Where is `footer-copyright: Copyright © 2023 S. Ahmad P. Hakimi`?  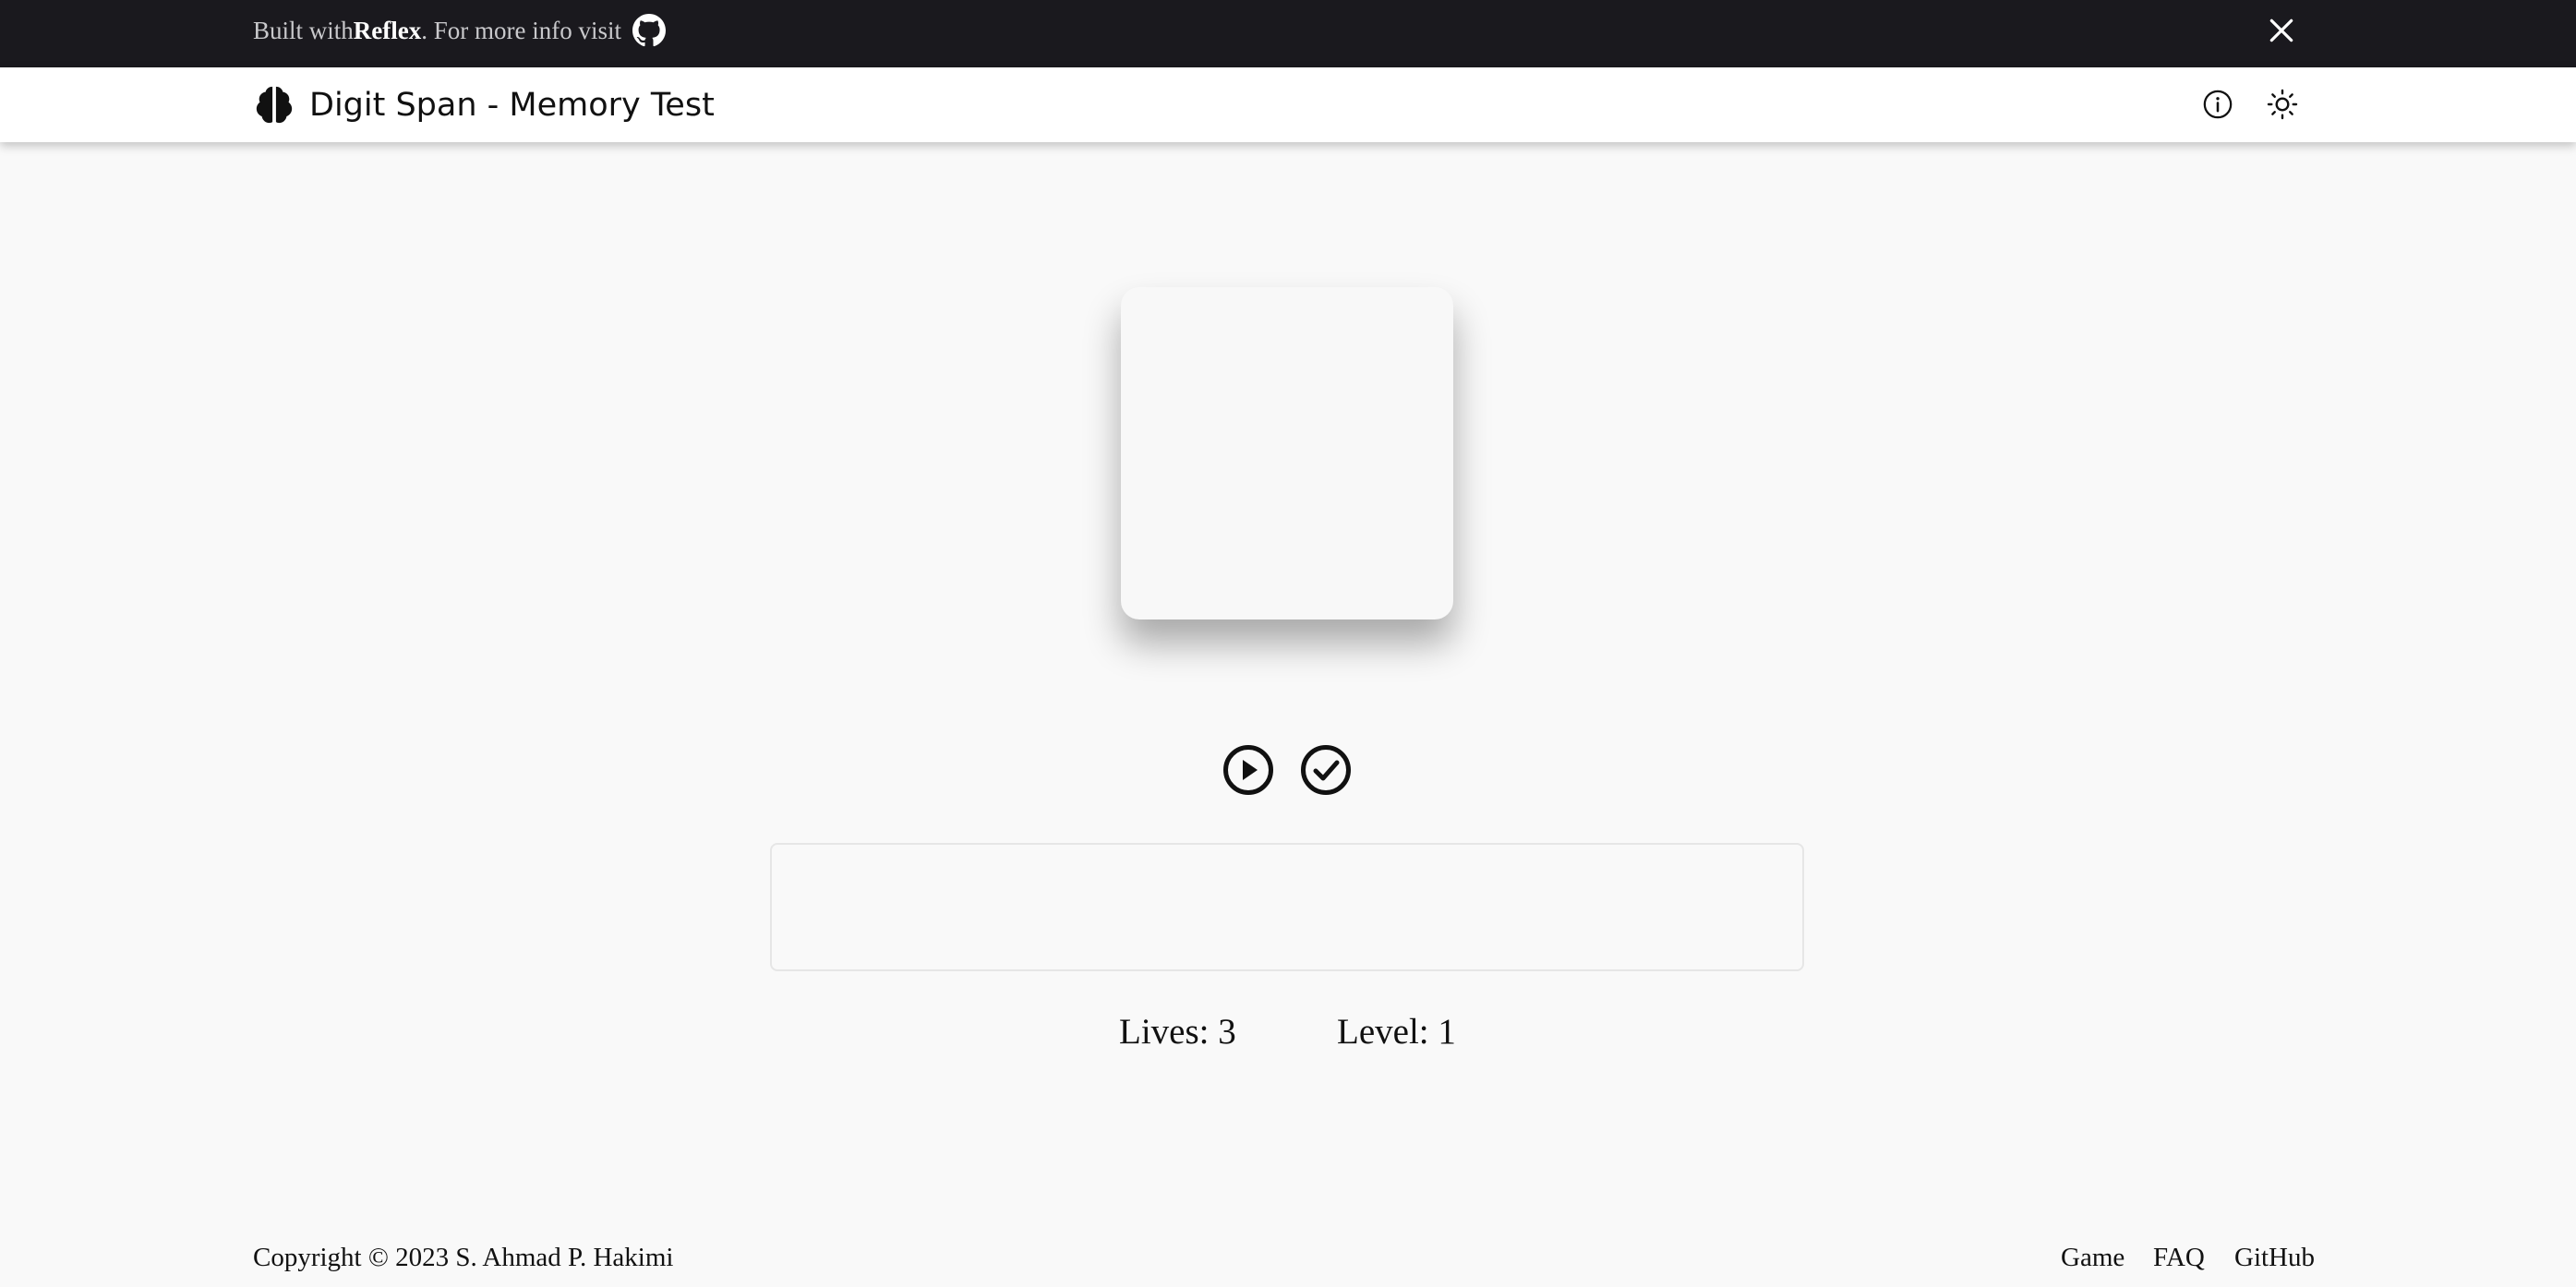
footer-copyright: Copyright © 2023 S. Ahmad P. Hakimi is located at coordinates (463, 1258).